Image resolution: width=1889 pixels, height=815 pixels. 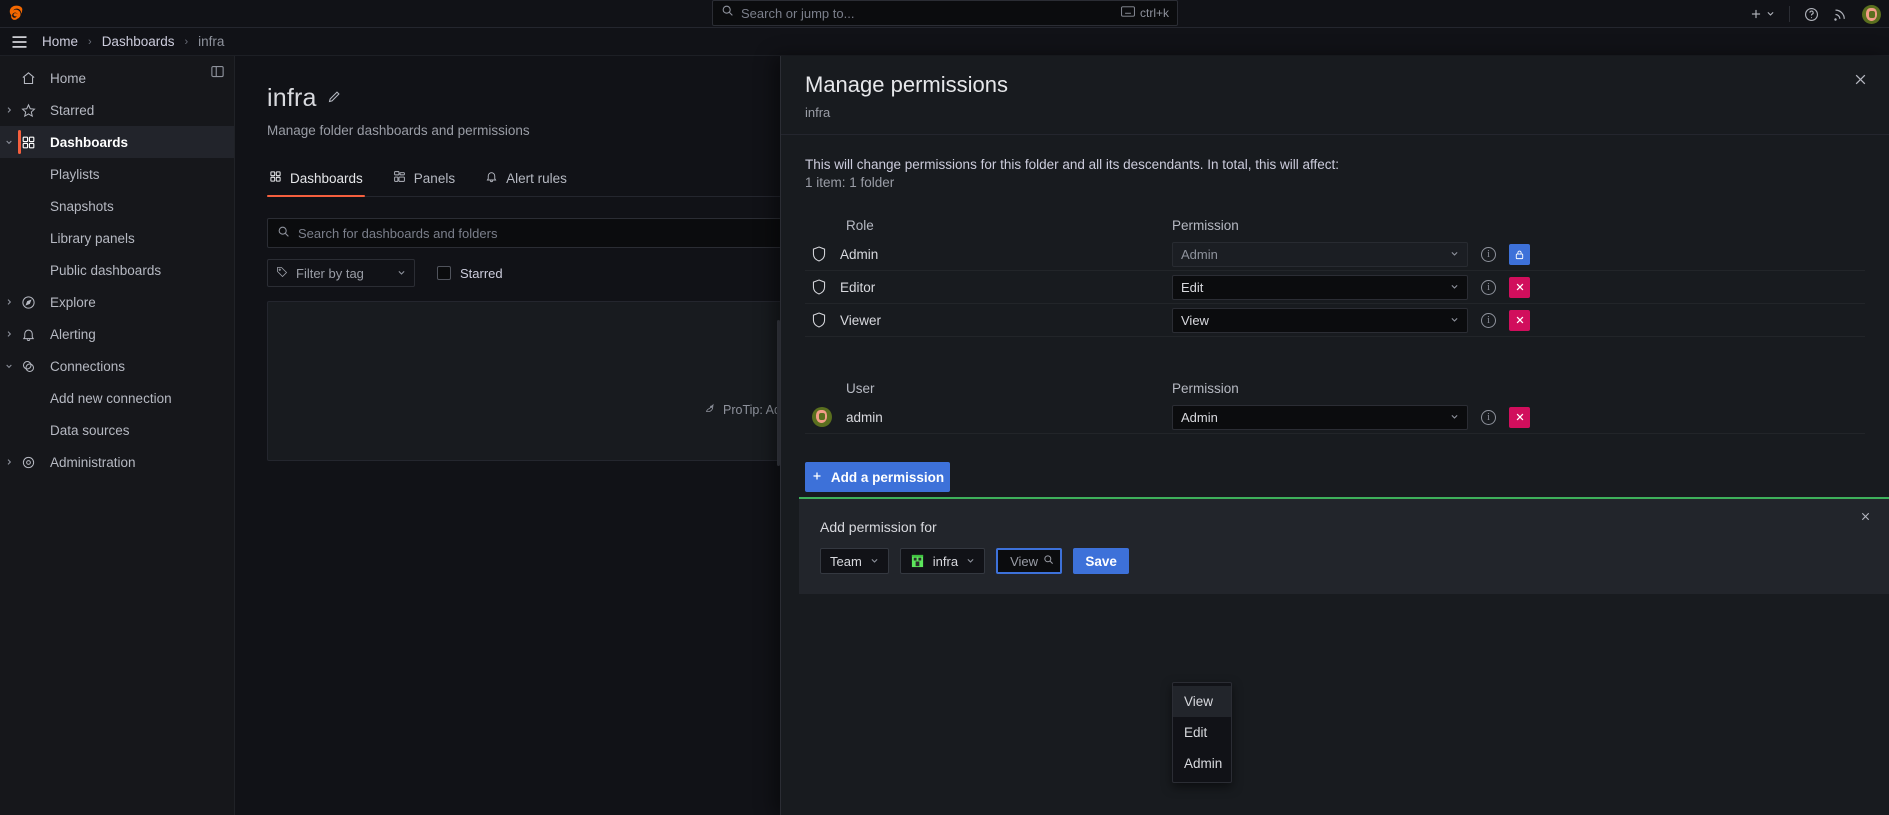 What do you see at coordinates (1840, 14) in the screenshot?
I see `rss-news-icon` at bounding box center [1840, 14].